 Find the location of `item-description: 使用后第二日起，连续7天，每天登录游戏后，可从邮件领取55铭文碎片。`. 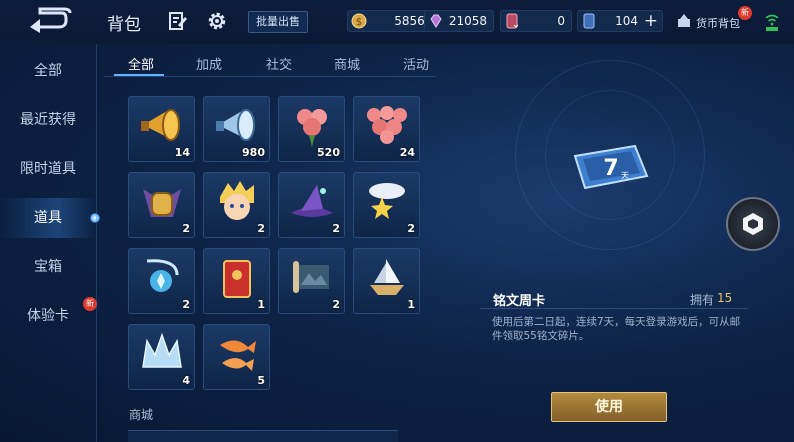

item-description: 使用后第二日起，连续7天，每天登录游戏后，可从邮件领取55铭文碎片。 is located at coordinates (616, 329).